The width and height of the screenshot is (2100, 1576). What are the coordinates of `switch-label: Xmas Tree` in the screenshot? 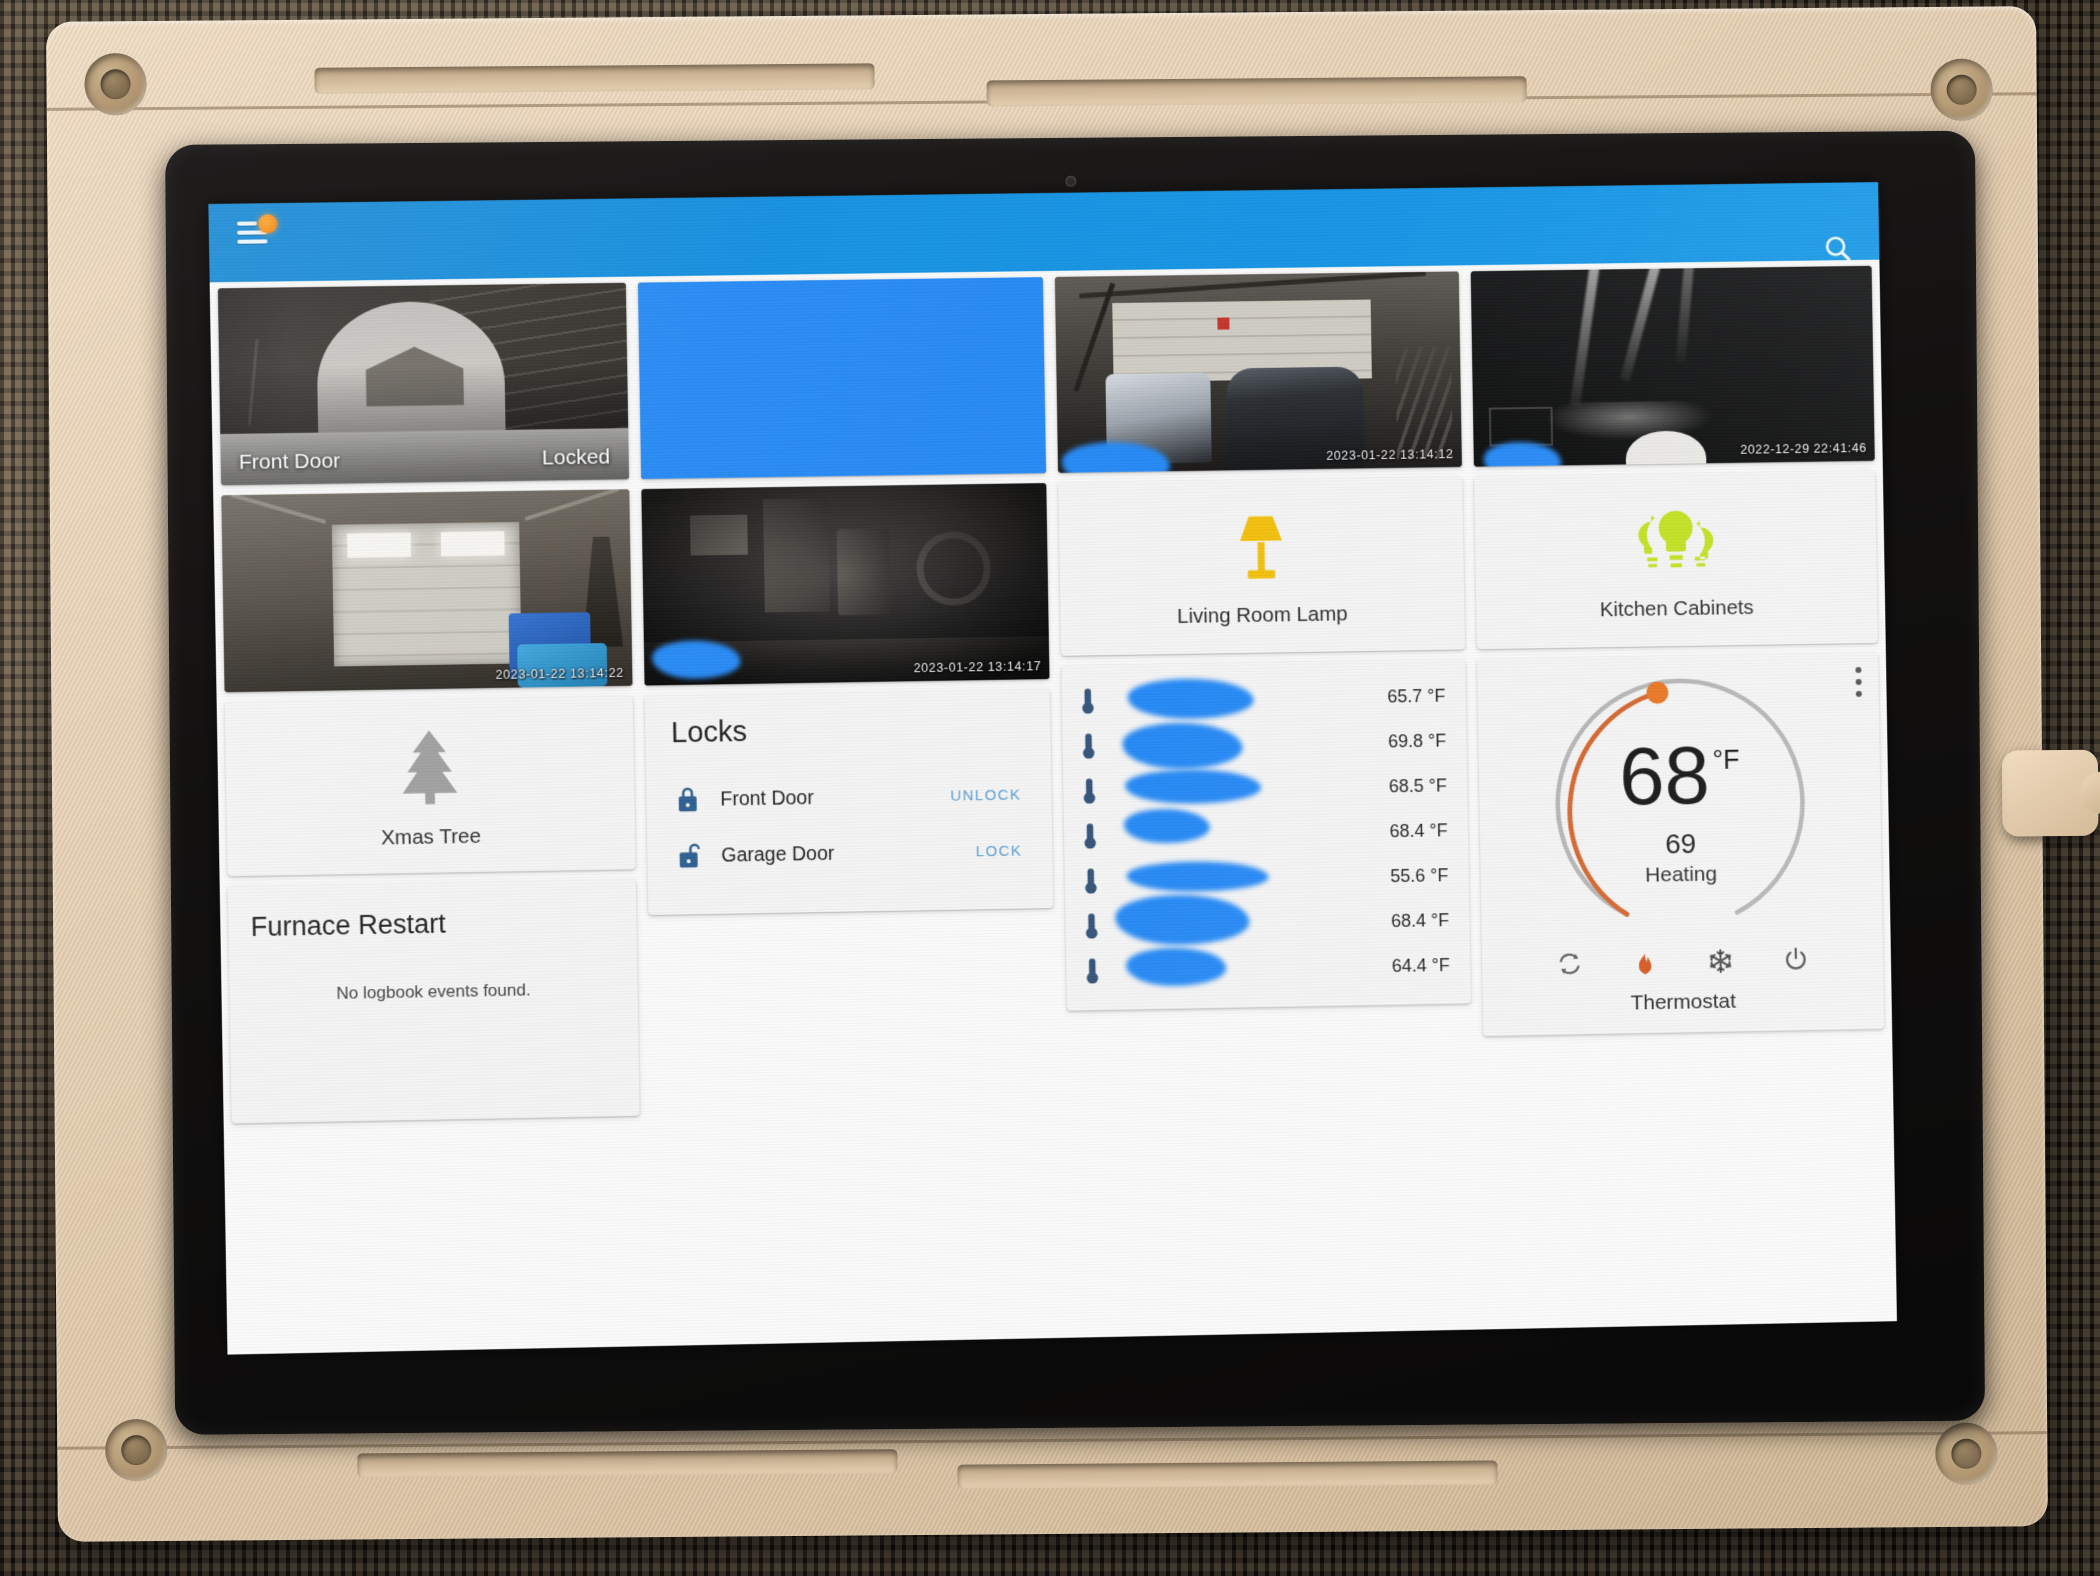 It's located at (431, 836).